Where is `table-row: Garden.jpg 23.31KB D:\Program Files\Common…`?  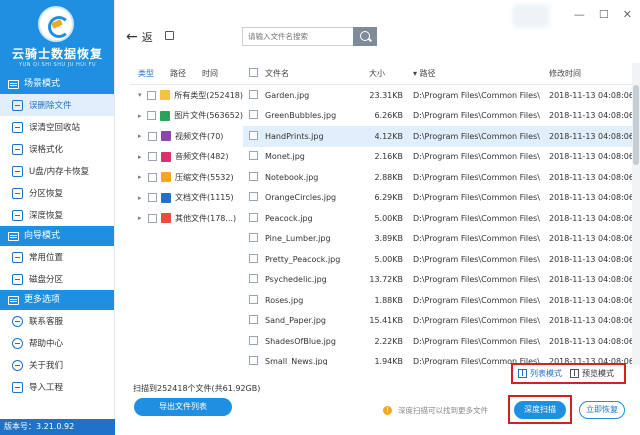 table-row: Garden.jpg 23.31KB D:\Program Files\Common… is located at coordinates (437, 95).